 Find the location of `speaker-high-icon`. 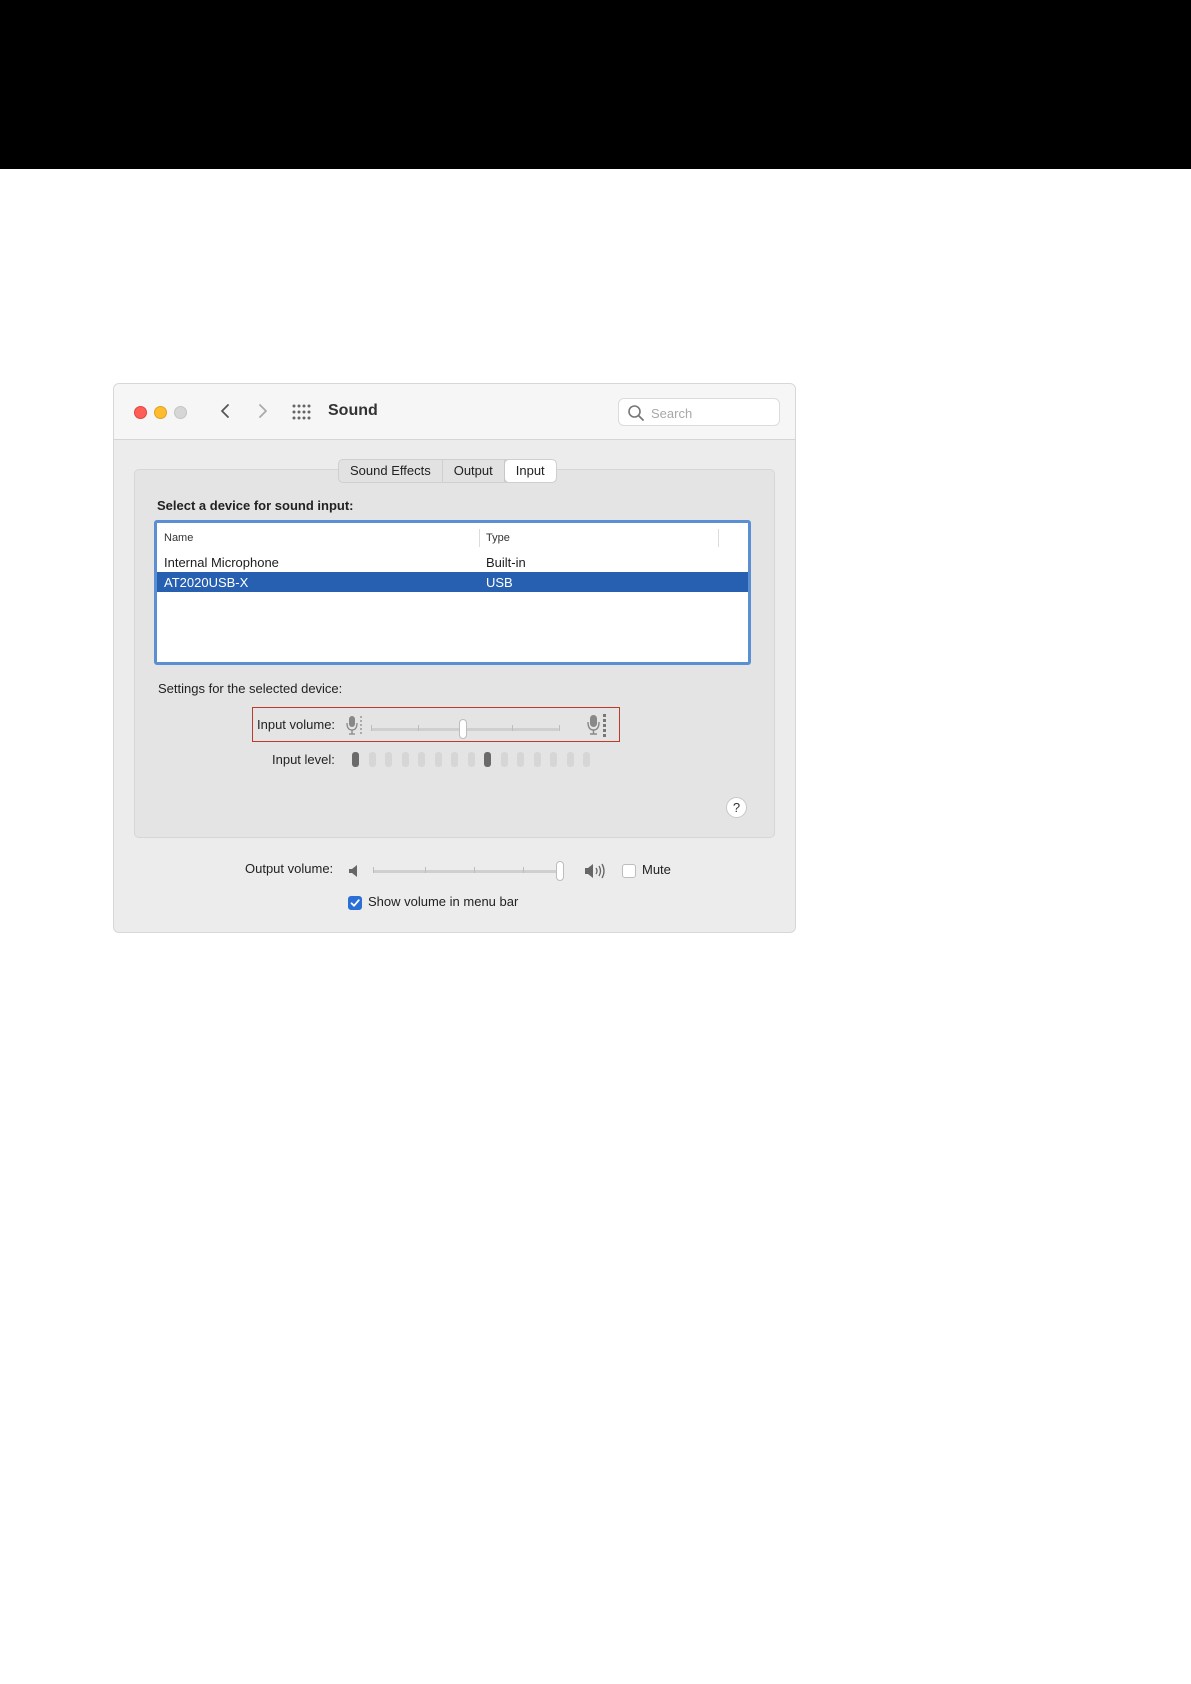

speaker-high-icon is located at coordinates (595, 871).